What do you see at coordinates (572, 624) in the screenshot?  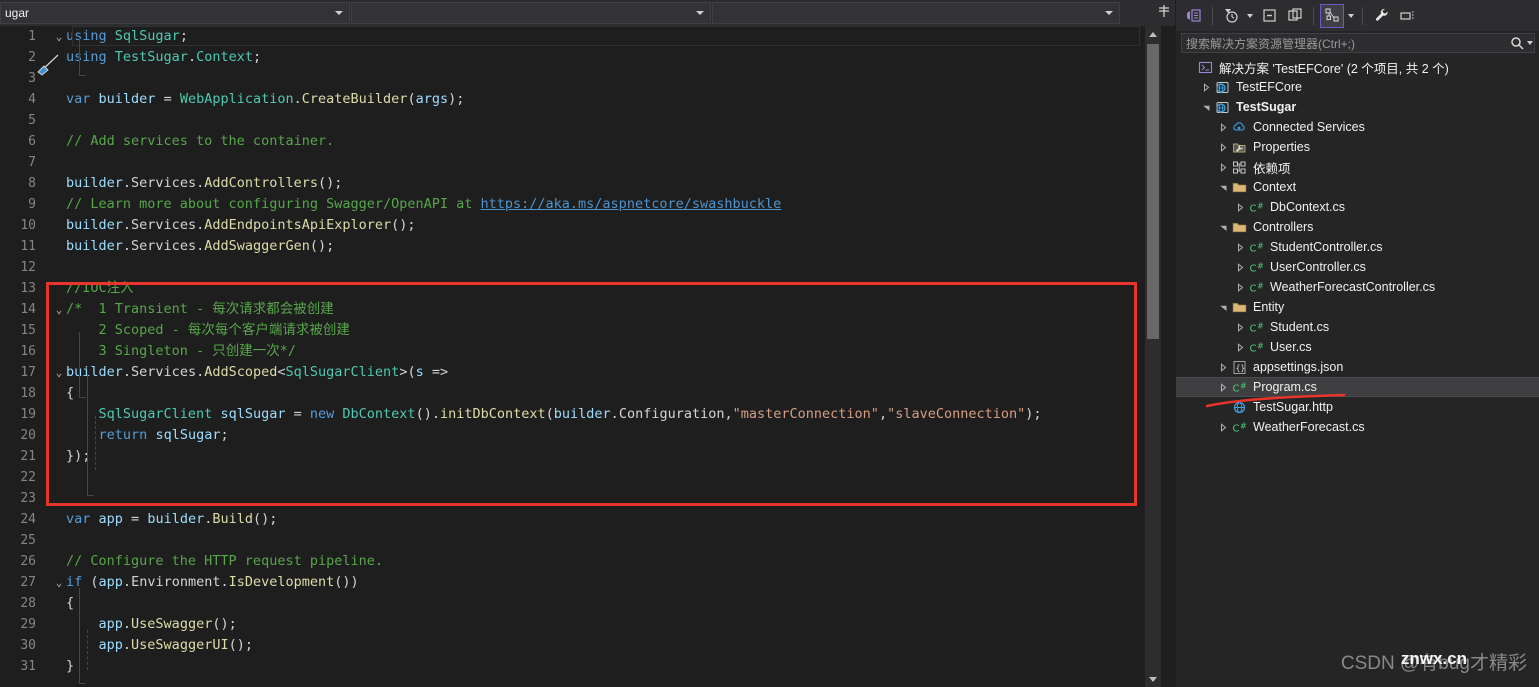 I see `code-line: 29 app.UseSwagger();` at bounding box center [572, 624].